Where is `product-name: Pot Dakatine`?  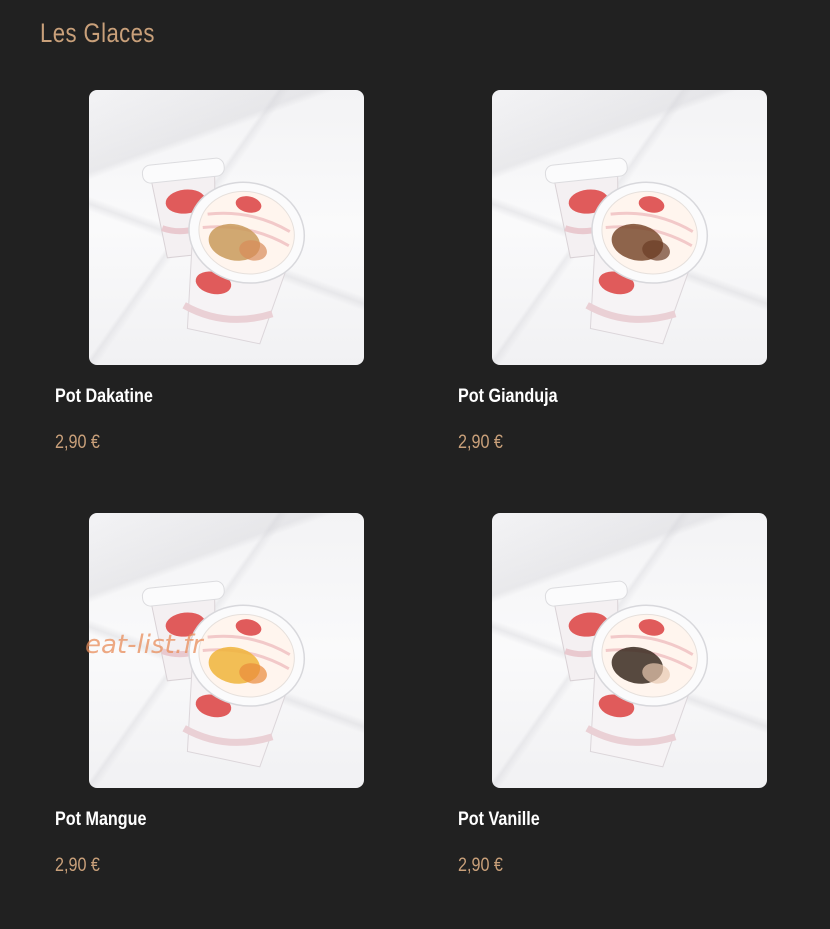
product-name: Pot Dakatine is located at coordinates (104, 397).